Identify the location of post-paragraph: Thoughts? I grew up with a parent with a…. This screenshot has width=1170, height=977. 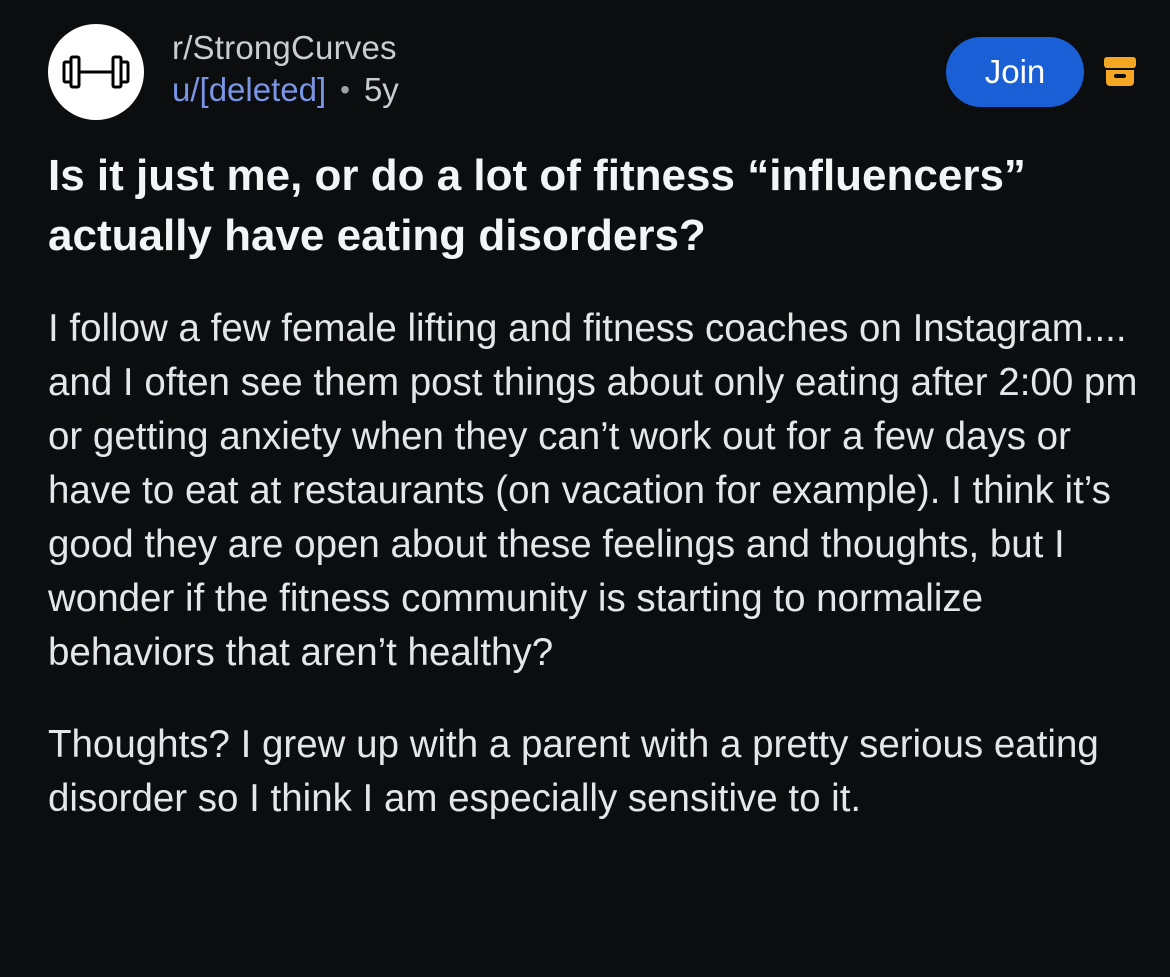
(573, 771).